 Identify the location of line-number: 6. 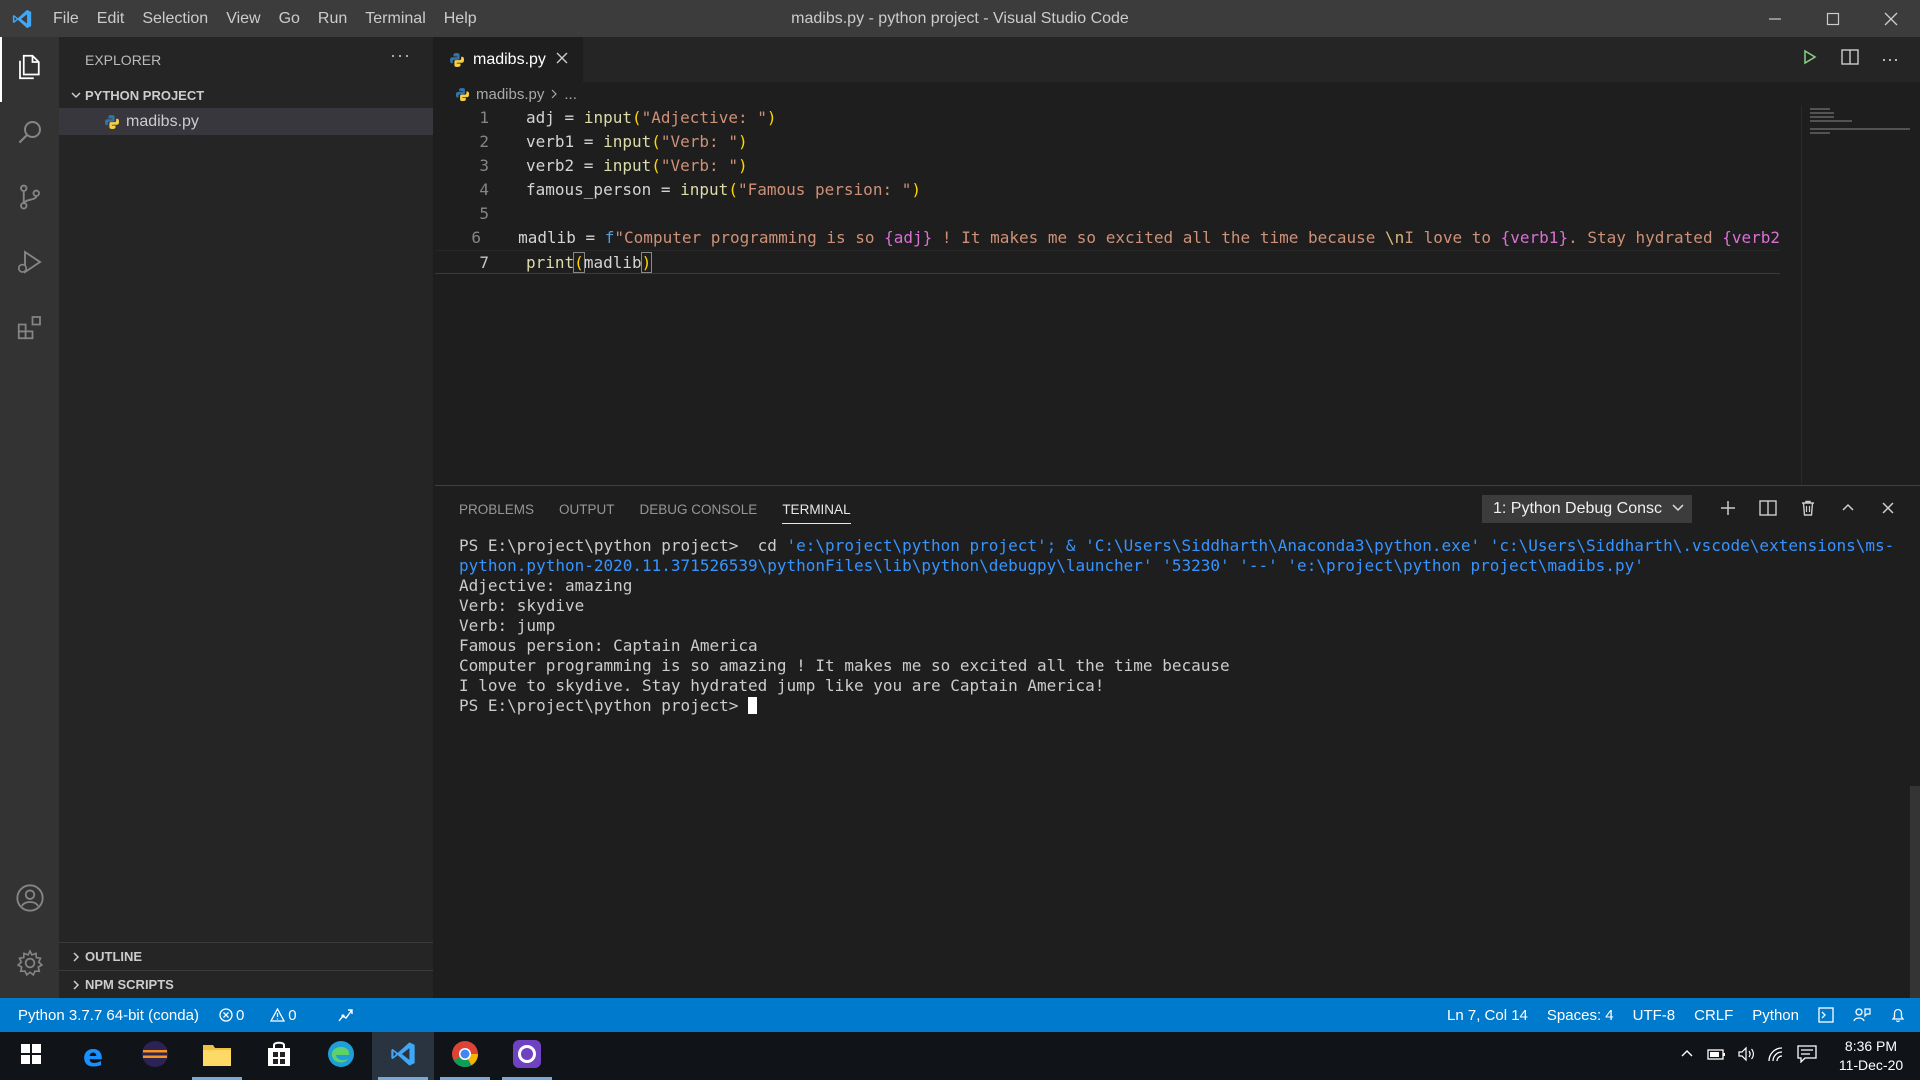
(476, 237).